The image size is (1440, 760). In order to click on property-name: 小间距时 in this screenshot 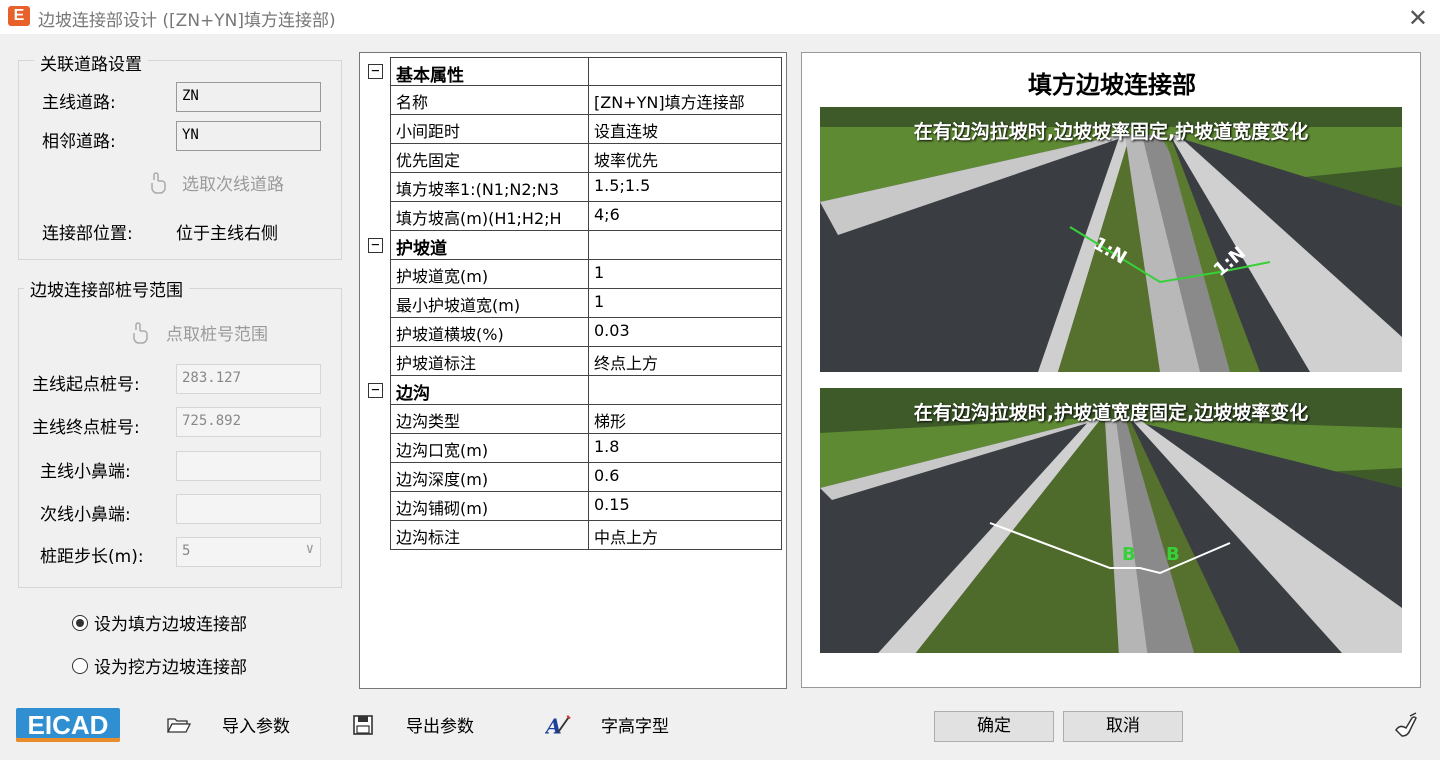, I will do `click(489, 129)`.